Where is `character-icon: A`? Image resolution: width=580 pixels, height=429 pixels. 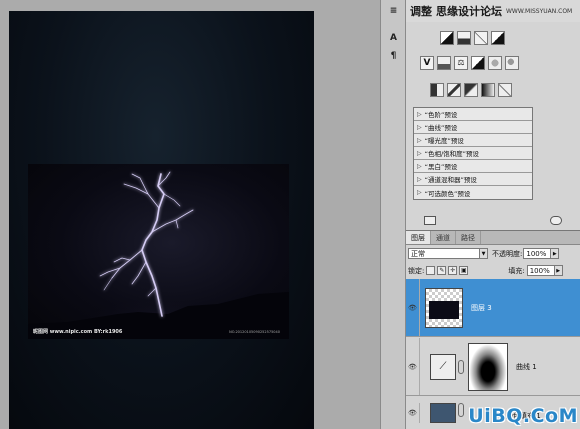 character-icon: A is located at coordinates (393, 38).